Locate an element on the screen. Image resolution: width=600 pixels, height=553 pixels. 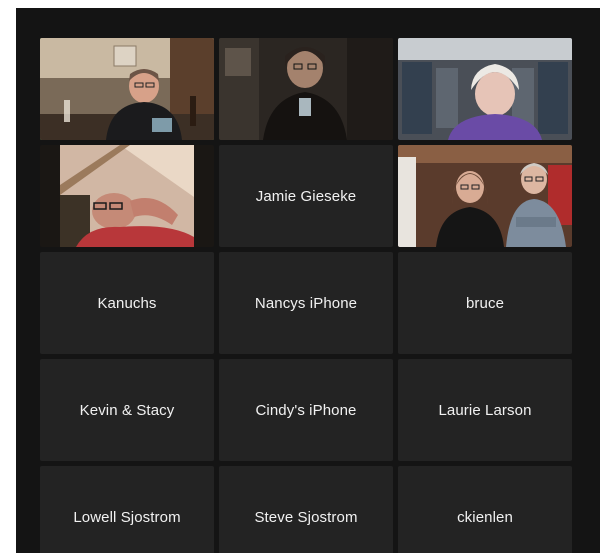
avatar-man-reclining-glasses-icon is located at coordinates (127, 196).